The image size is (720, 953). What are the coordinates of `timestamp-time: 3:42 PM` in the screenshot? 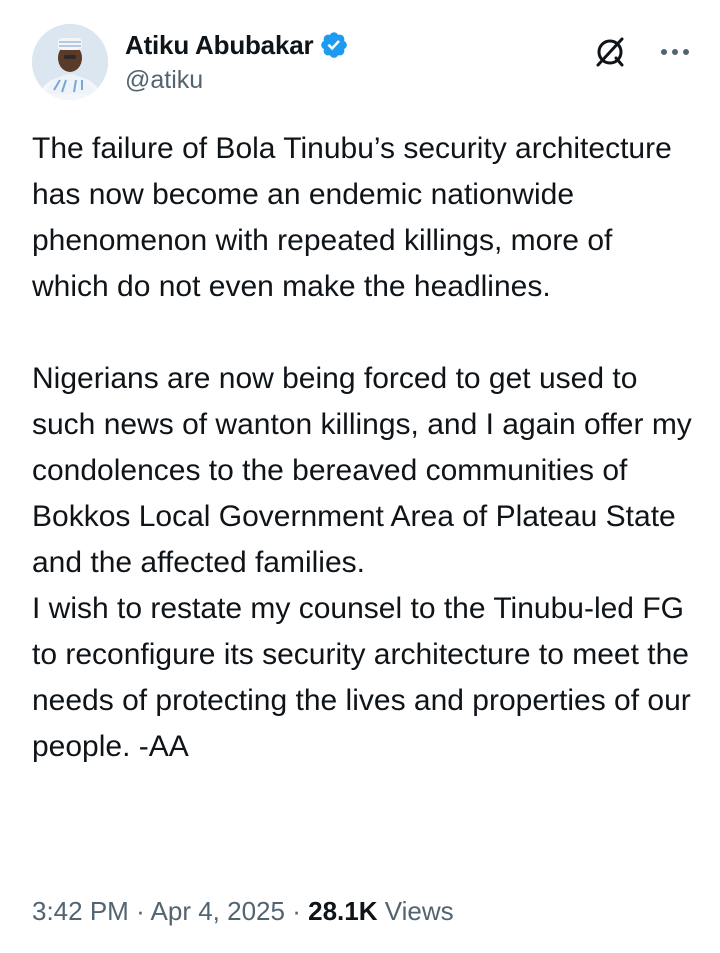 It's located at (80, 911).